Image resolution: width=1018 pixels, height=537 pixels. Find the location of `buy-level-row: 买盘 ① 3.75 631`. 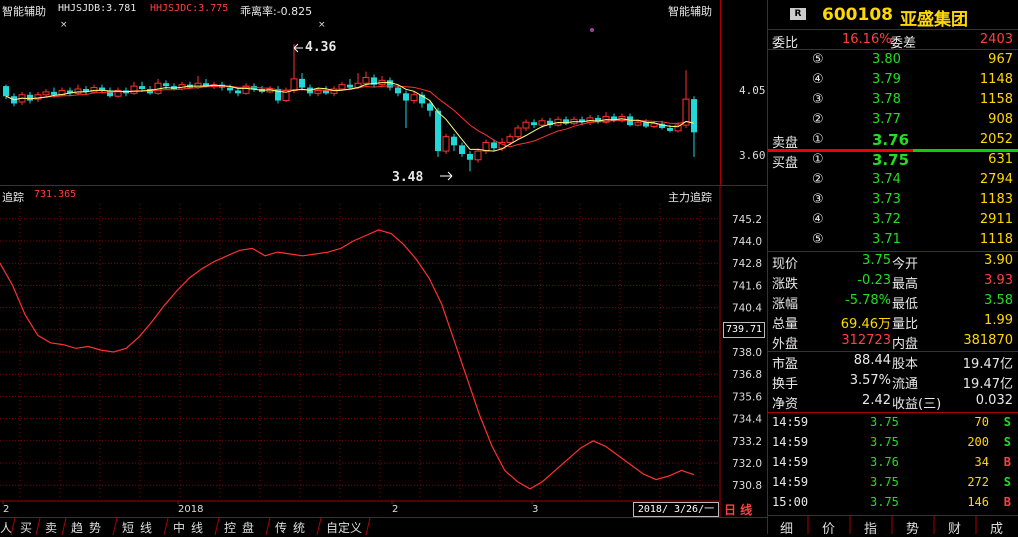

buy-level-row: 买盘 ① 3.75 631 is located at coordinates (892, 161).